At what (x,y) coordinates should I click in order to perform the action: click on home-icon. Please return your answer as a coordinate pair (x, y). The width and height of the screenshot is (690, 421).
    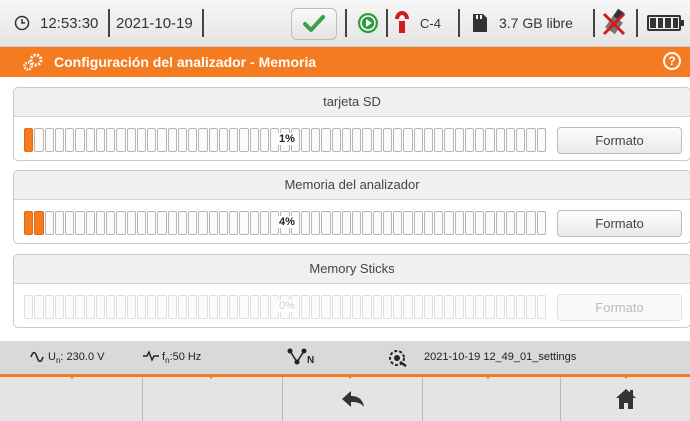
    Looking at the image, I should click on (625, 399).